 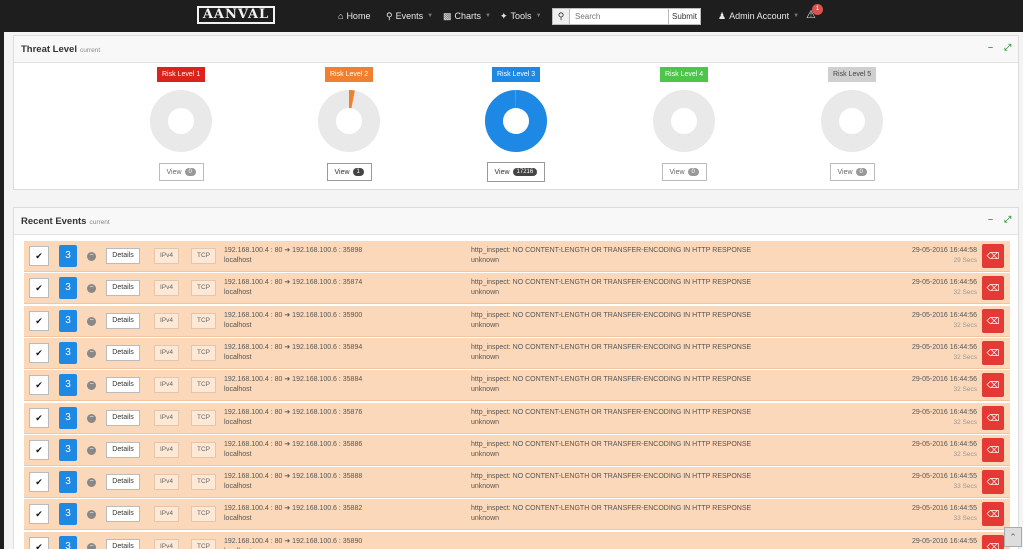 I want to click on nav-charts: ▩ Charts ▼, so click(x=467, y=16).